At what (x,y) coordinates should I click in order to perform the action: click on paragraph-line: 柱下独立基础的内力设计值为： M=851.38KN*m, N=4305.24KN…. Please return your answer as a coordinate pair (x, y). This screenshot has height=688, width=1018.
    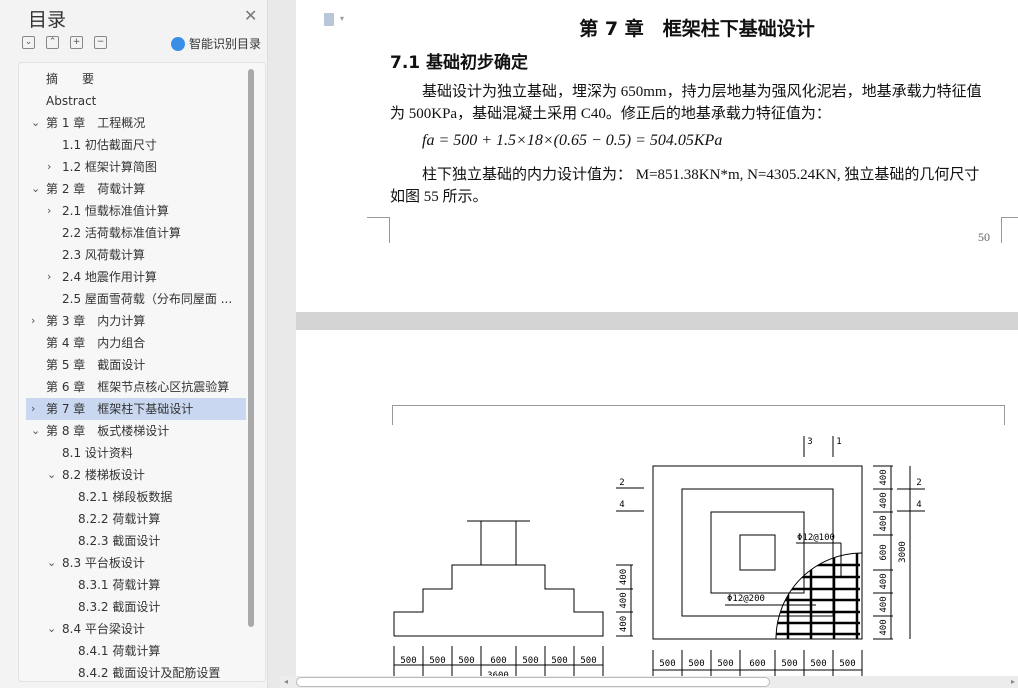
    Looking at the image, I should click on (701, 175).